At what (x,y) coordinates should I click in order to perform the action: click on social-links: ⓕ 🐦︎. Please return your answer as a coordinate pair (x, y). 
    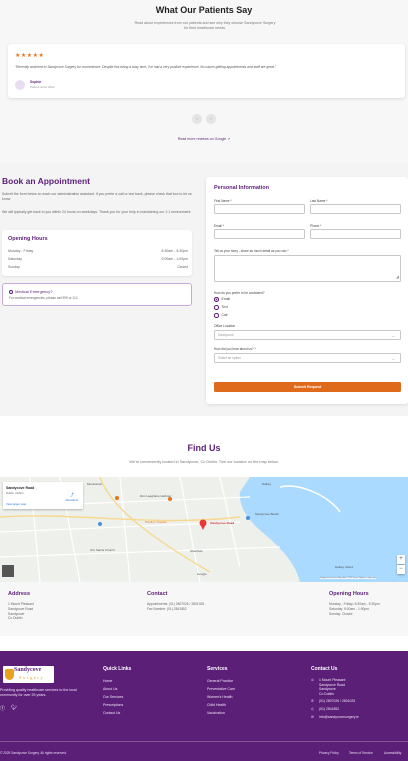
    Looking at the image, I should click on (8, 708).